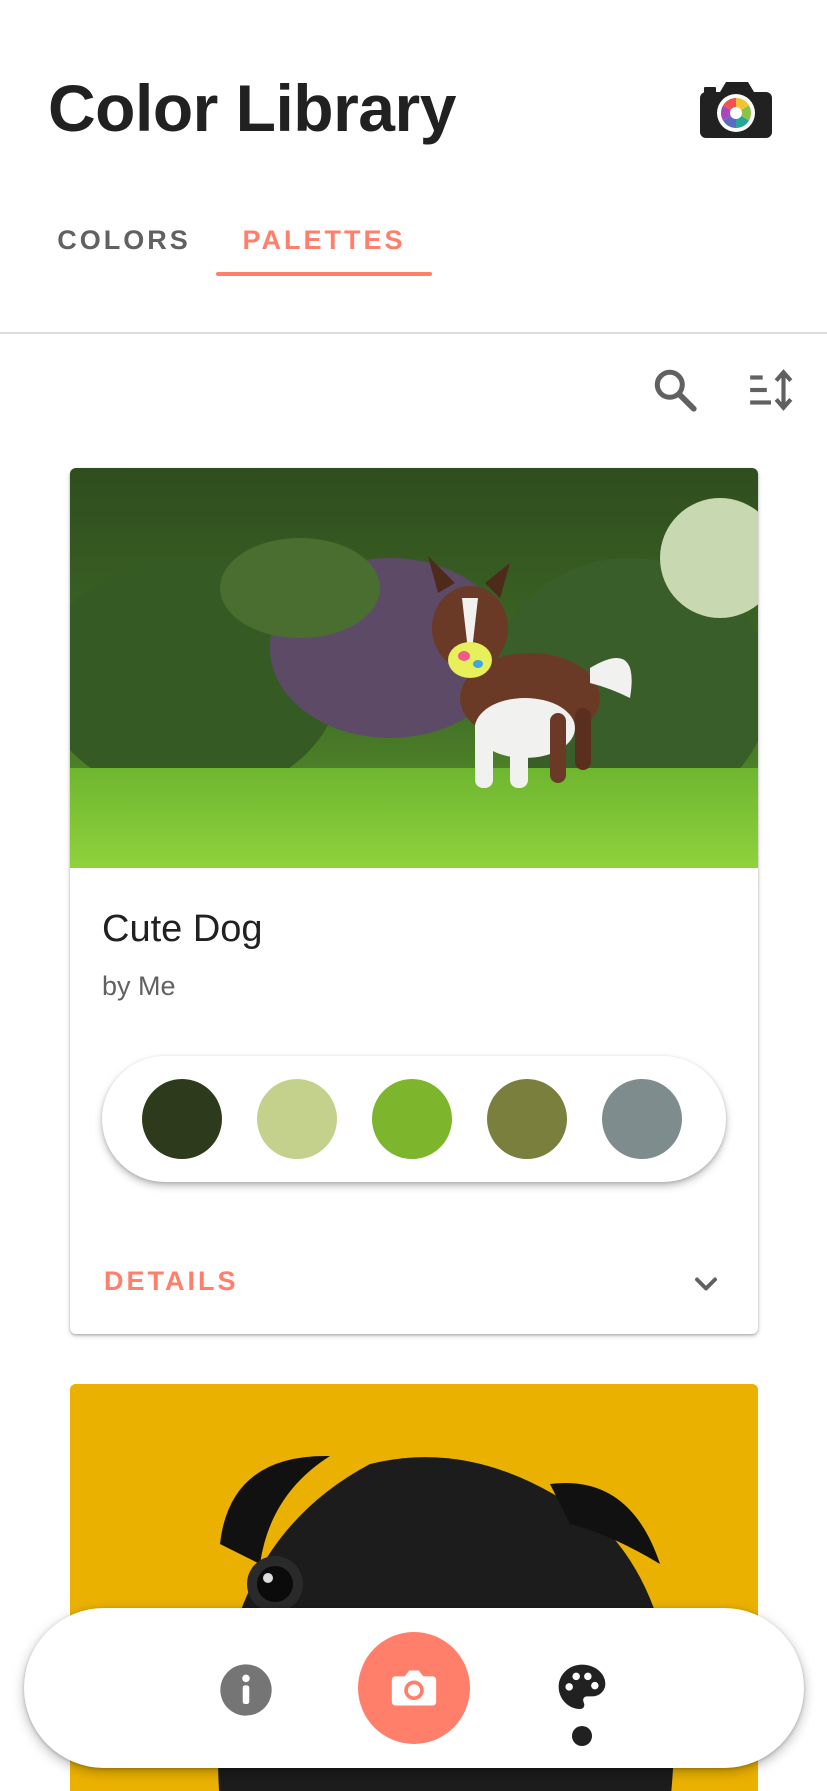  Describe the element at coordinates (324, 240) in the screenshot. I see `tab-palettes: PALETTES` at that location.